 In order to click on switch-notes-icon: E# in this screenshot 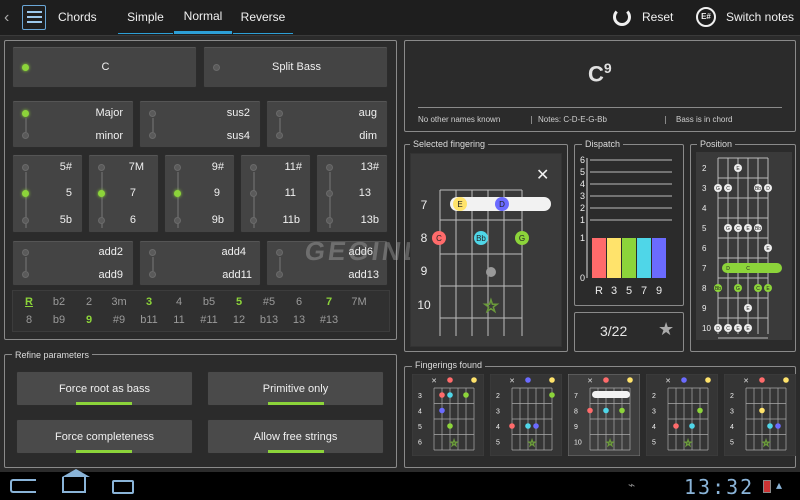, I will do `click(706, 17)`.